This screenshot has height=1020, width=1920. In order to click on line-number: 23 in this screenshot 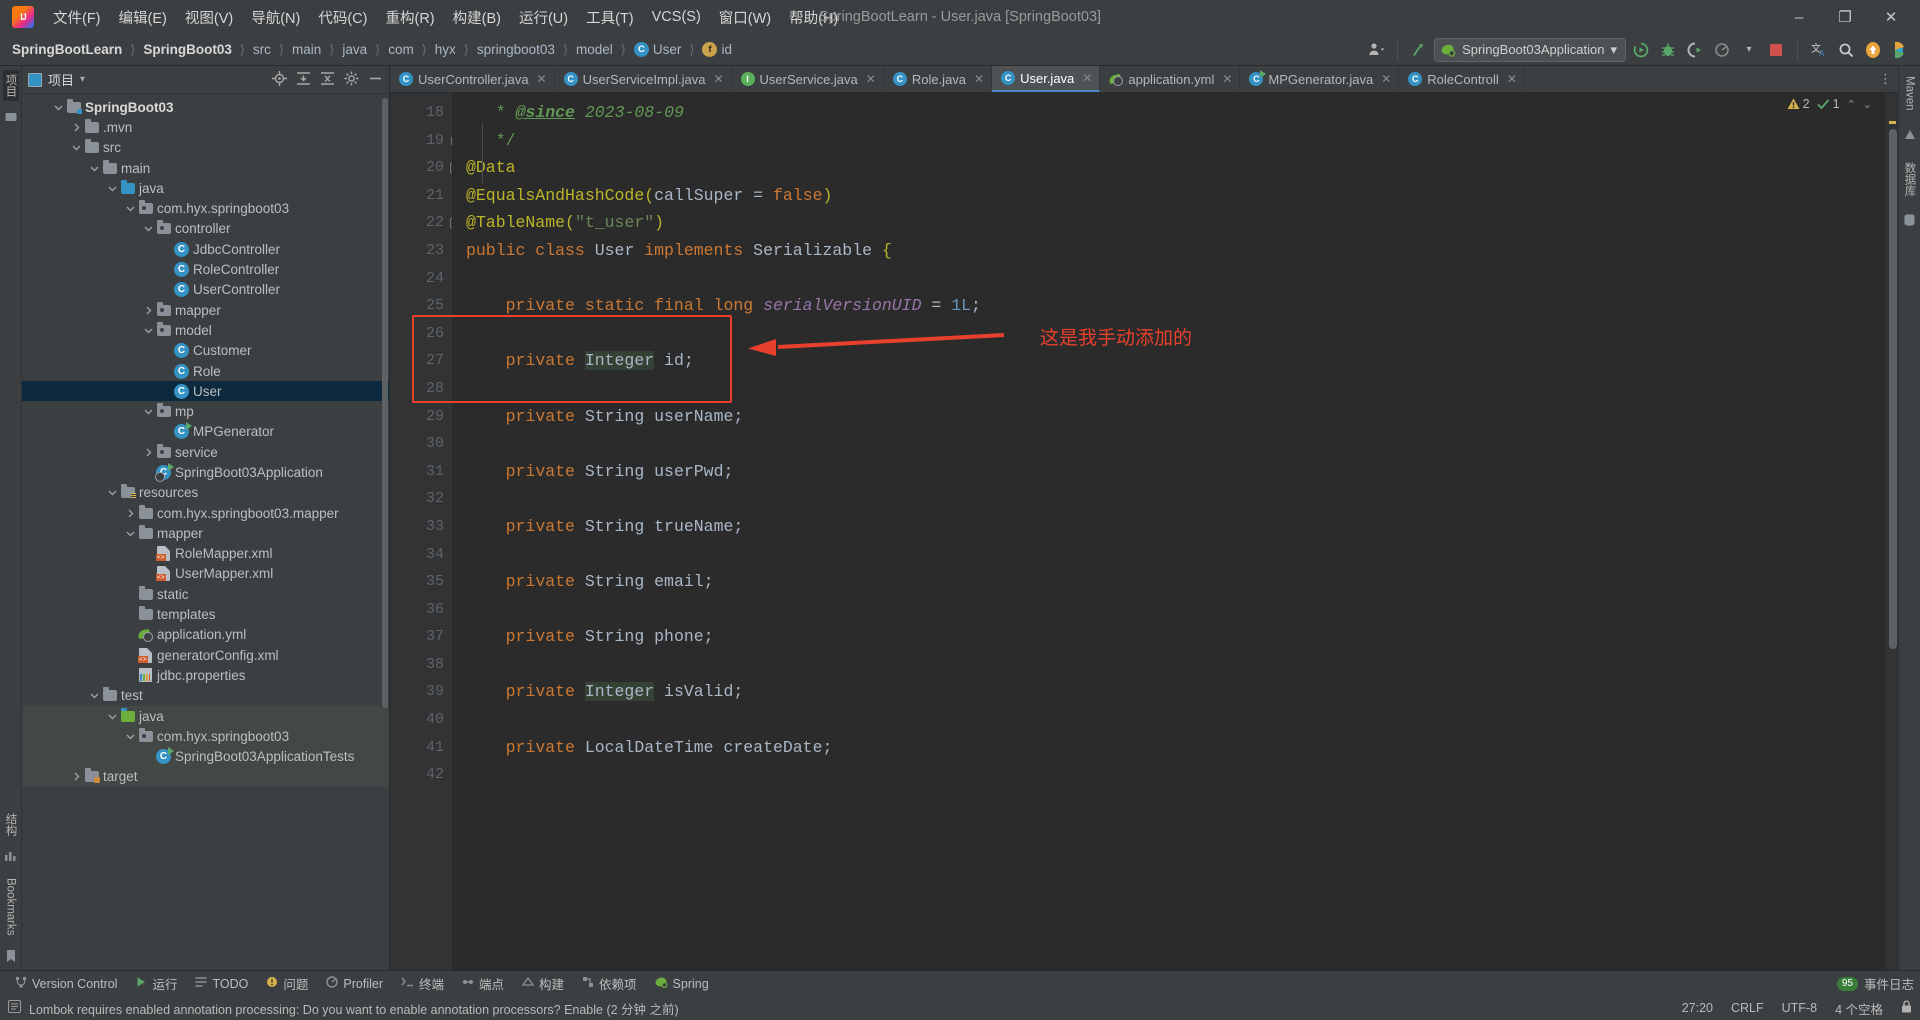, I will do `click(421, 251)`.